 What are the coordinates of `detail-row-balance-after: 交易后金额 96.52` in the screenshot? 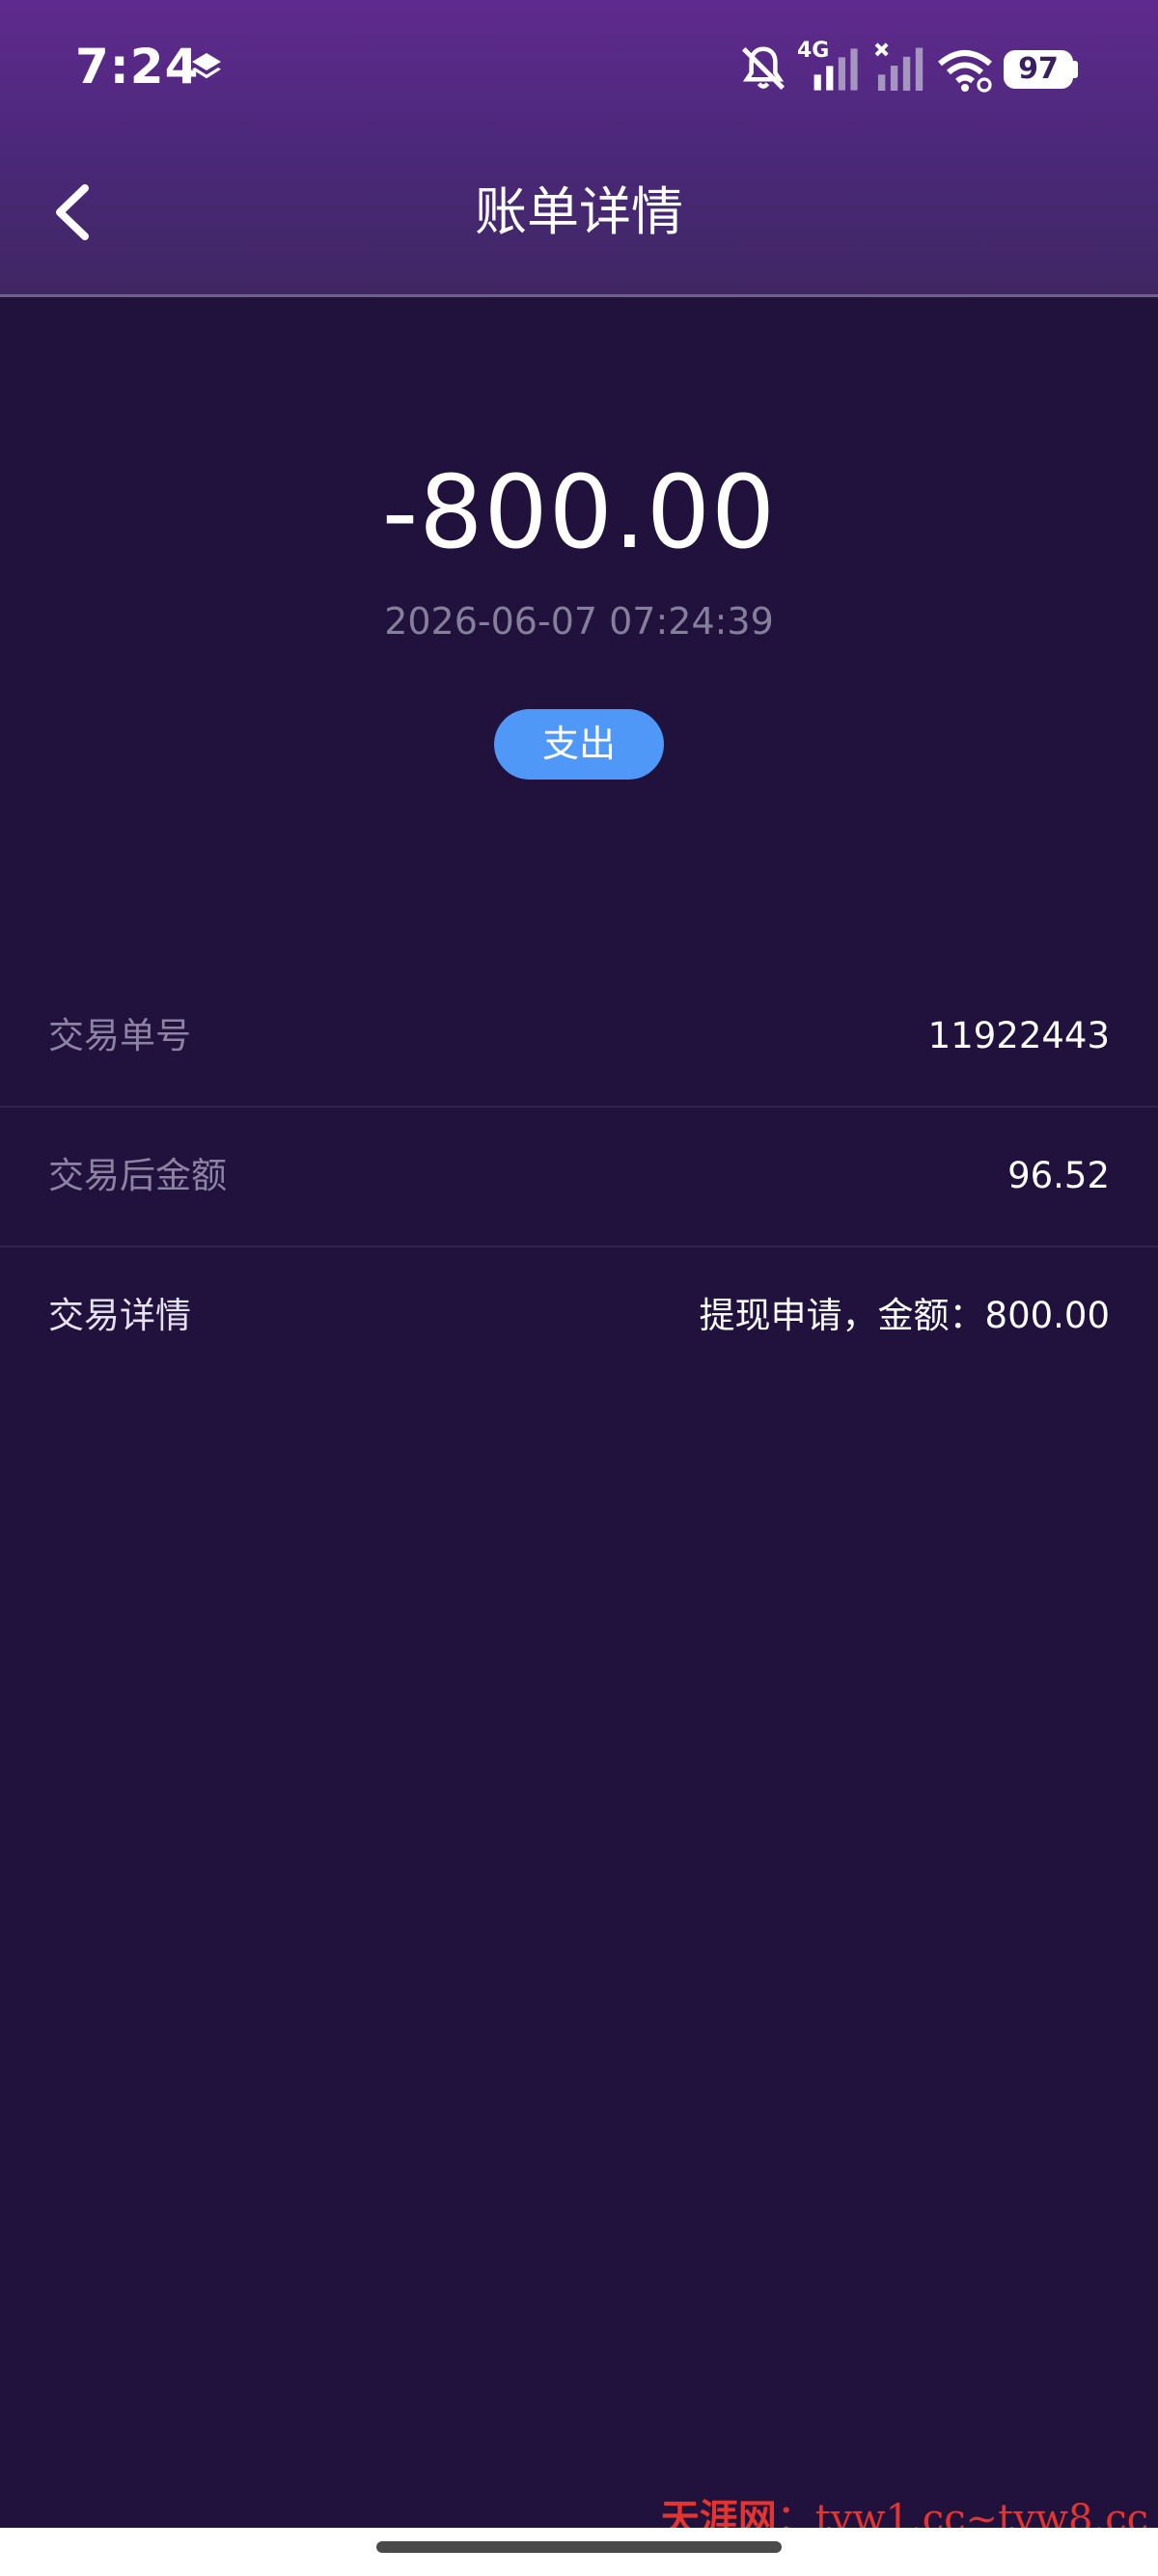 It's located at (579, 1177).